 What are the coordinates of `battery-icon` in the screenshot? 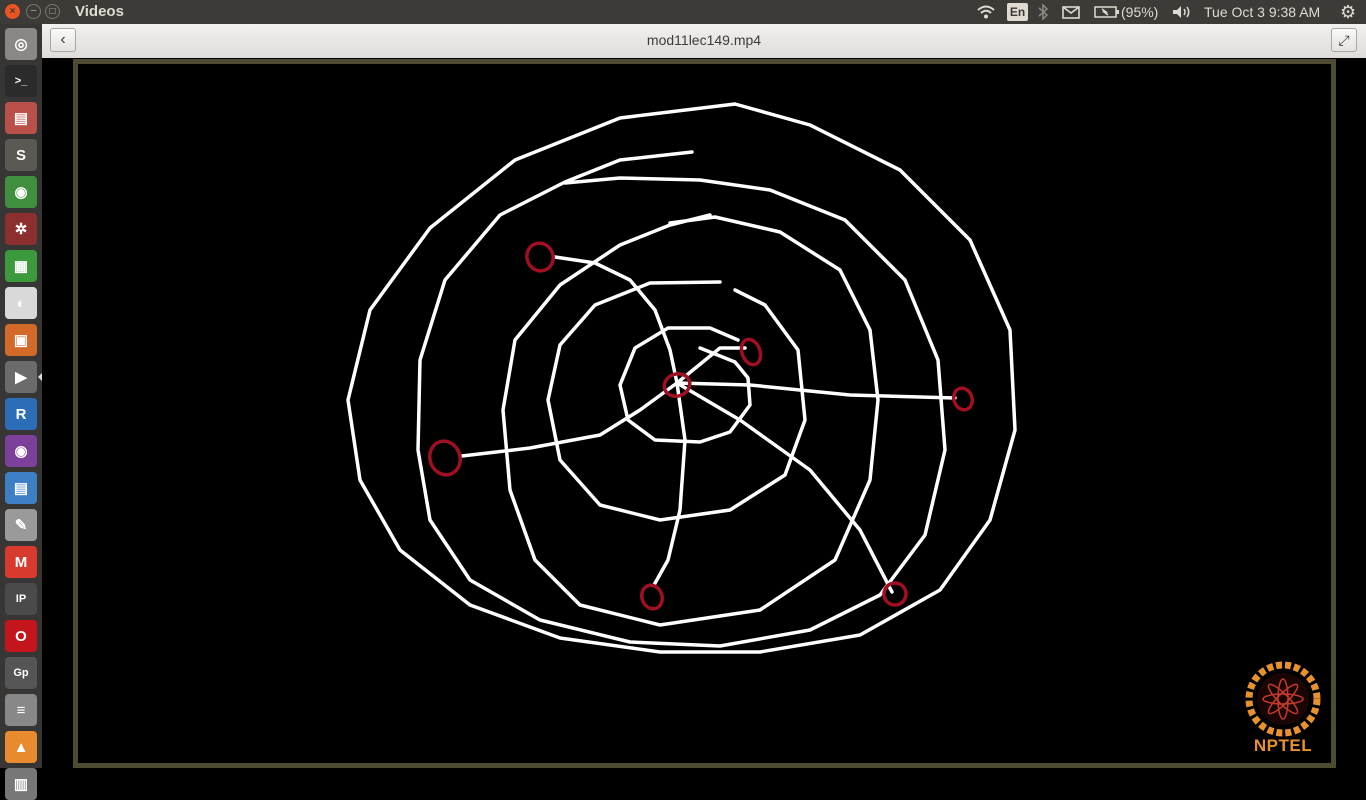 It's located at (1107, 12).